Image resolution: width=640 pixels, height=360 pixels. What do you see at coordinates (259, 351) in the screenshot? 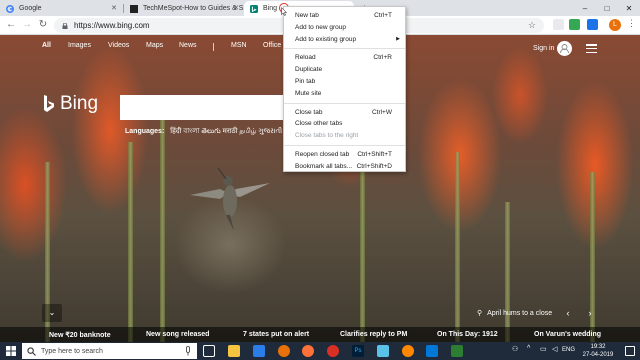
I see `store-icon` at bounding box center [259, 351].